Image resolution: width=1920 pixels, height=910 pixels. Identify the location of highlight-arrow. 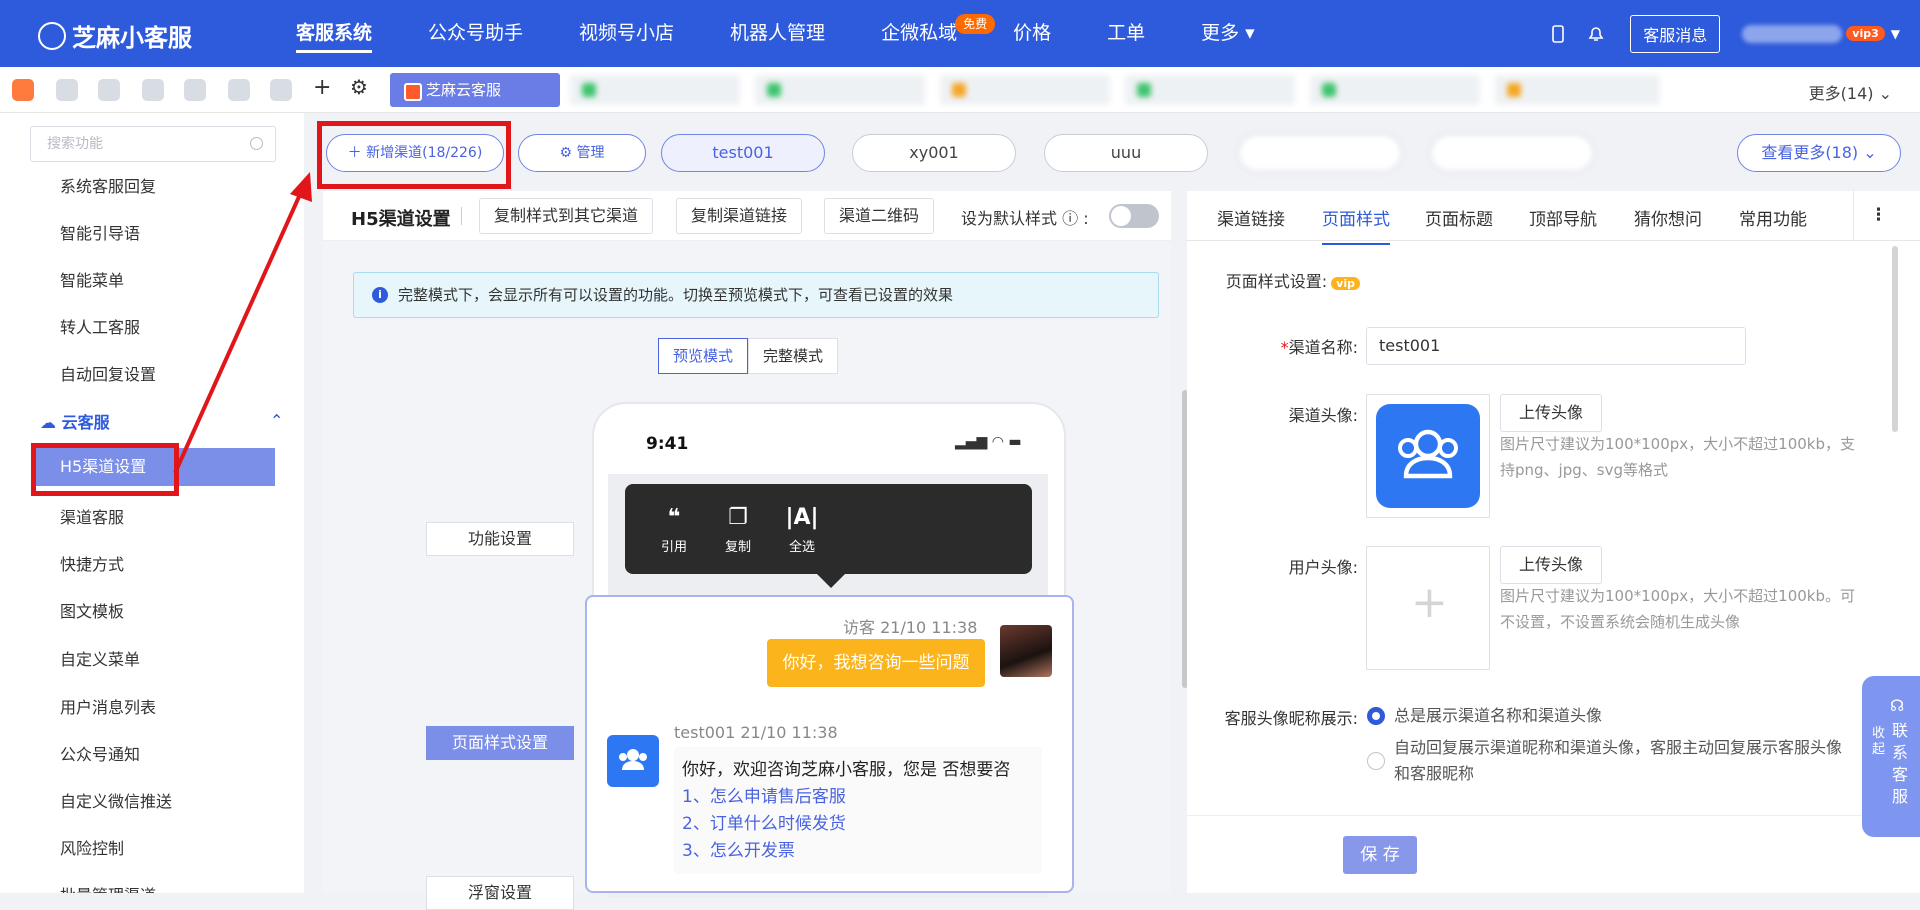
(242, 323).